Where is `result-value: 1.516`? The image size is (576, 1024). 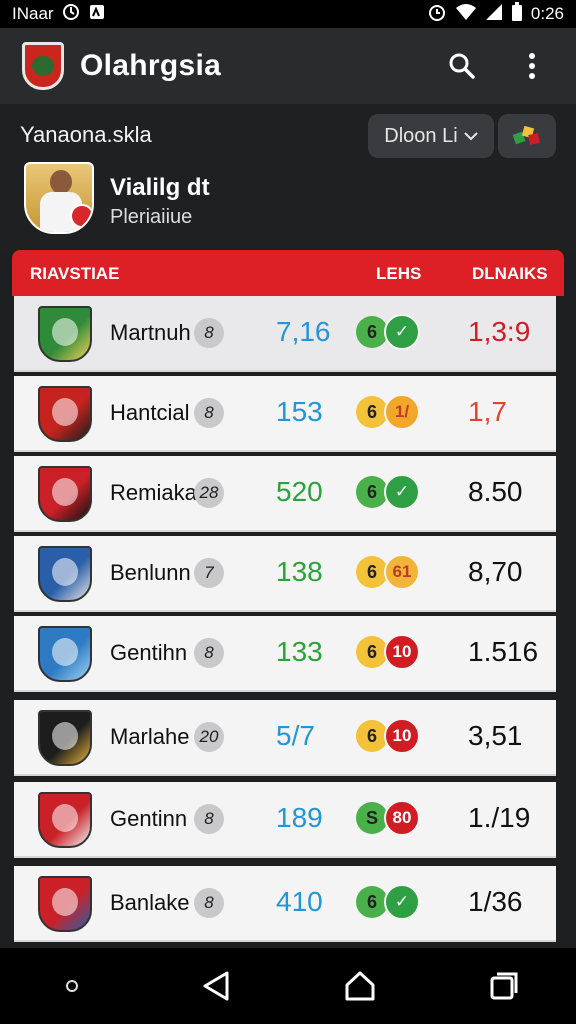 result-value: 1.516 is located at coordinates (503, 651).